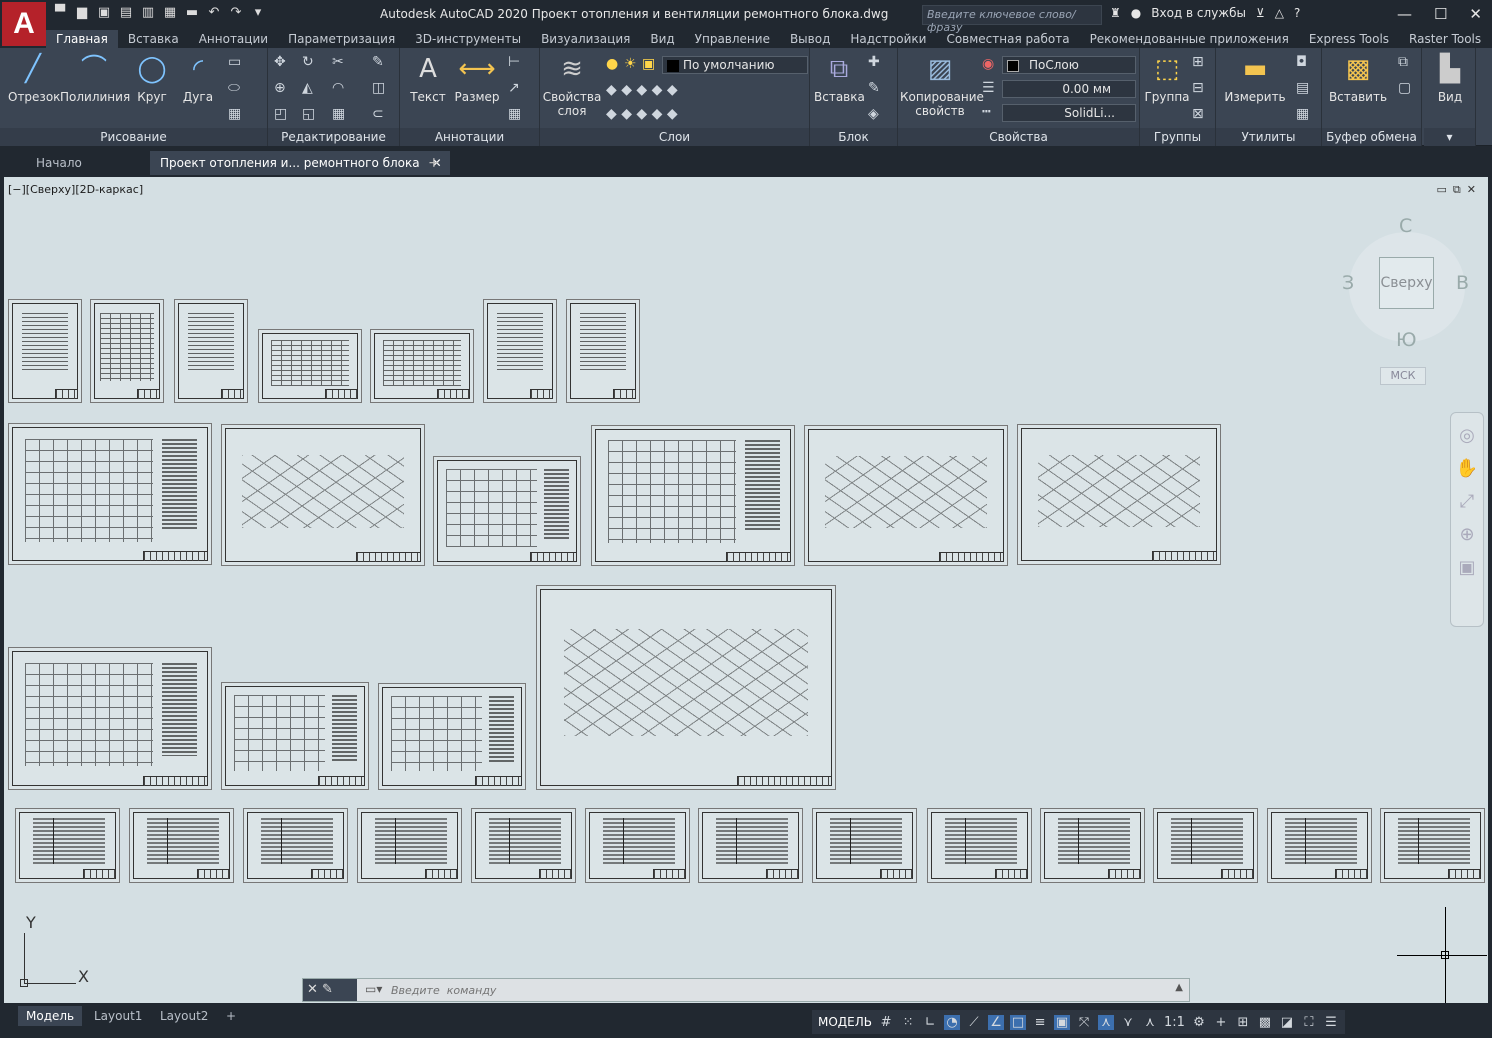  Describe the element at coordinates (1449, 137) in the screenshot. I see `view-panel-expand: ▾` at that location.